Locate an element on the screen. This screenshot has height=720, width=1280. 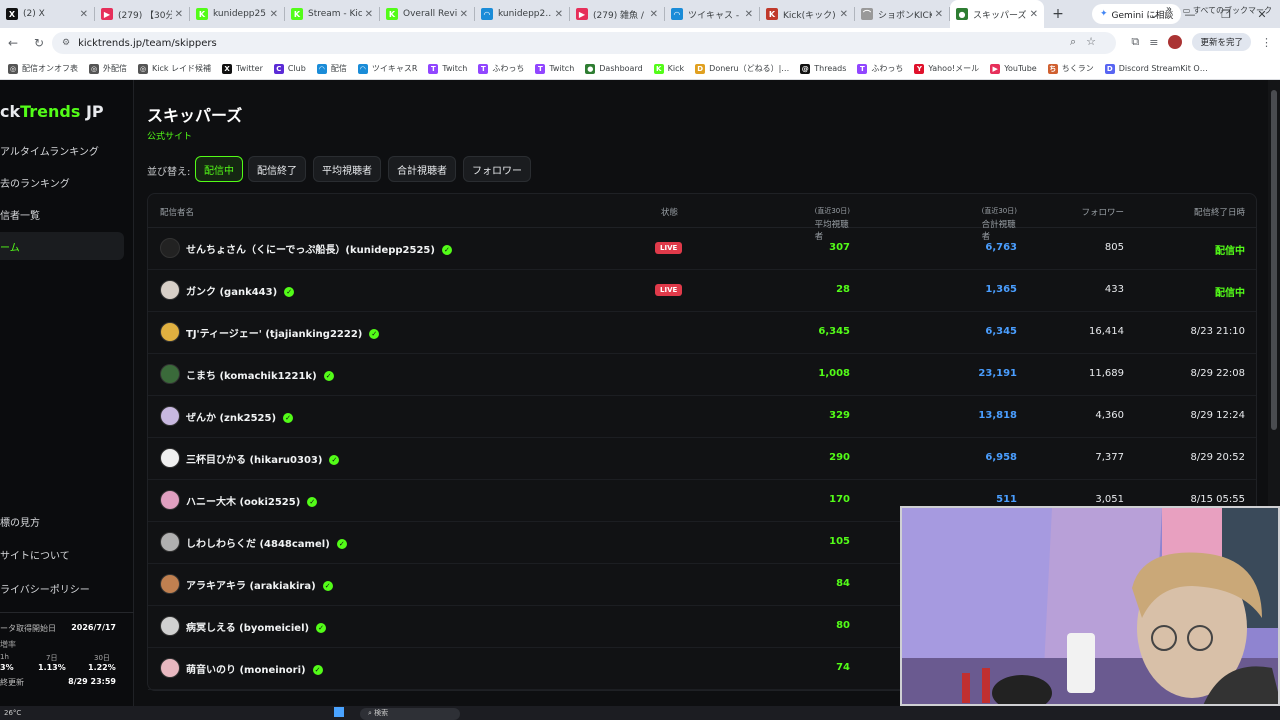
browser-tab: Kkunidepp25…✕ is located at coordinates (237, 14).